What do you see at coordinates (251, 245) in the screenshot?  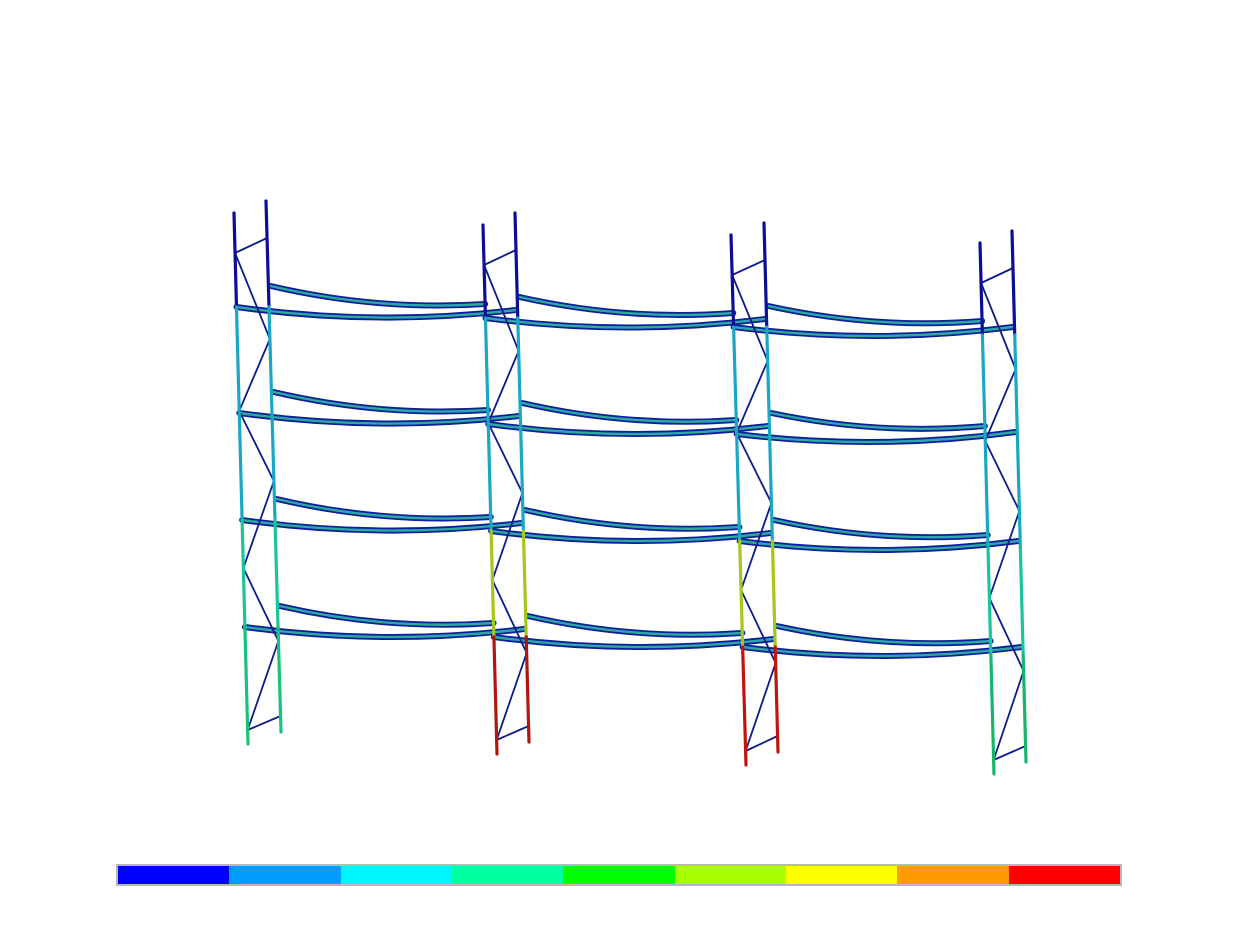 I see `frame-1-top-horizontal` at bounding box center [251, 245].